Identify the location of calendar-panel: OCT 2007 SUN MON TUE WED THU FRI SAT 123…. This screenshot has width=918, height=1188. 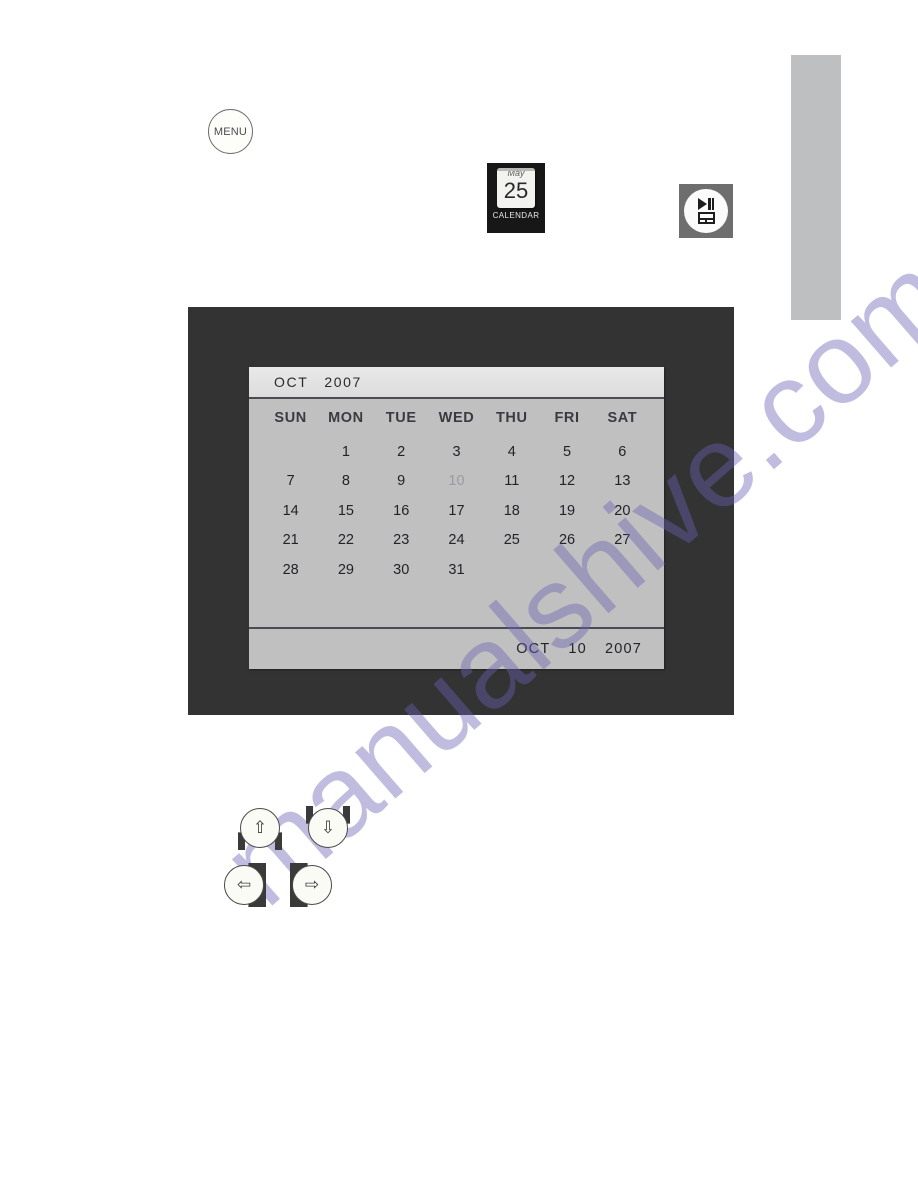
(456, 518).